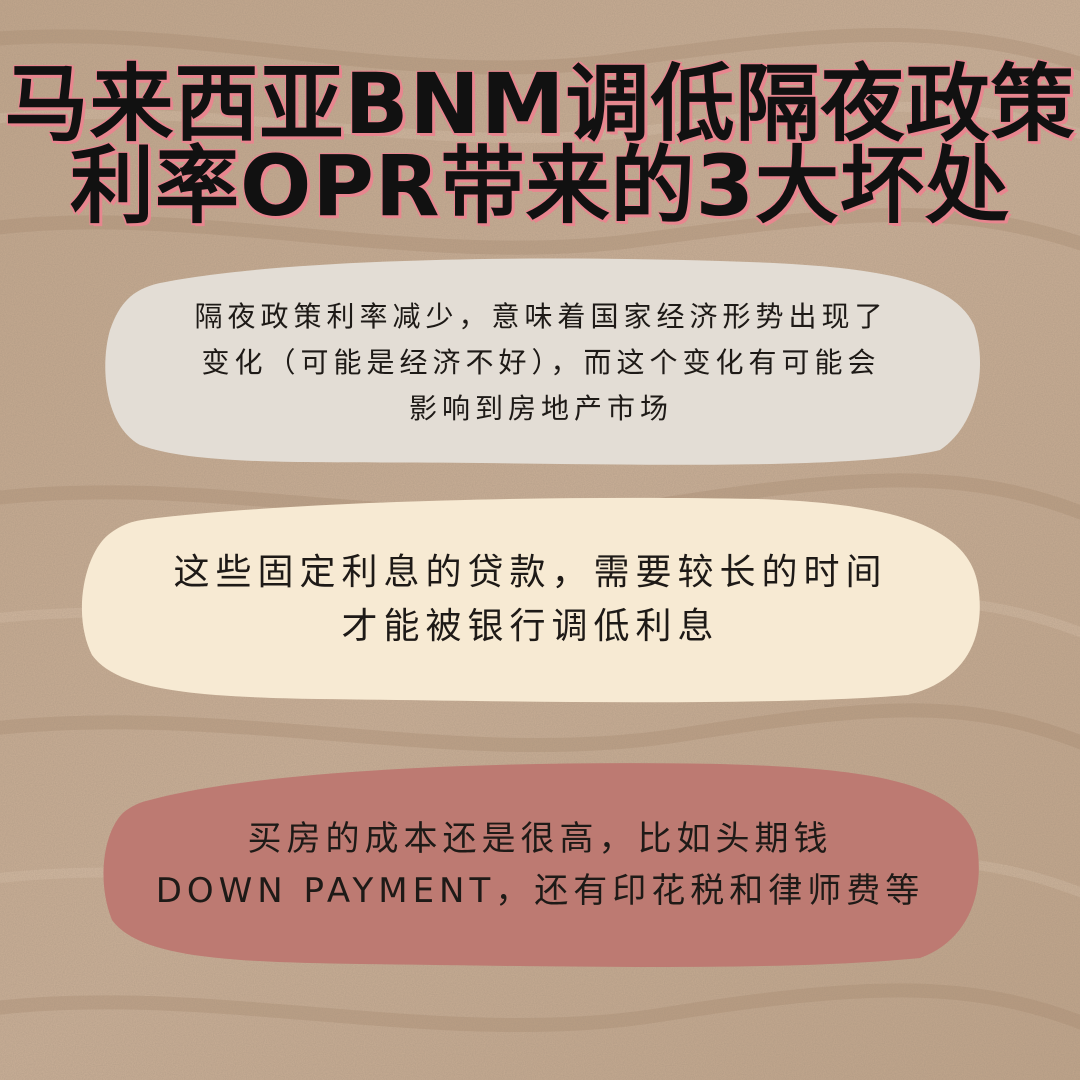 This screenshot has height=1080, width=1080. What do you see at coordinates (540, 839) in the screenshot?
I see `point-3-line-1: 买房的成本还是很高，比如头期钱` at bounding box center [540, 839].